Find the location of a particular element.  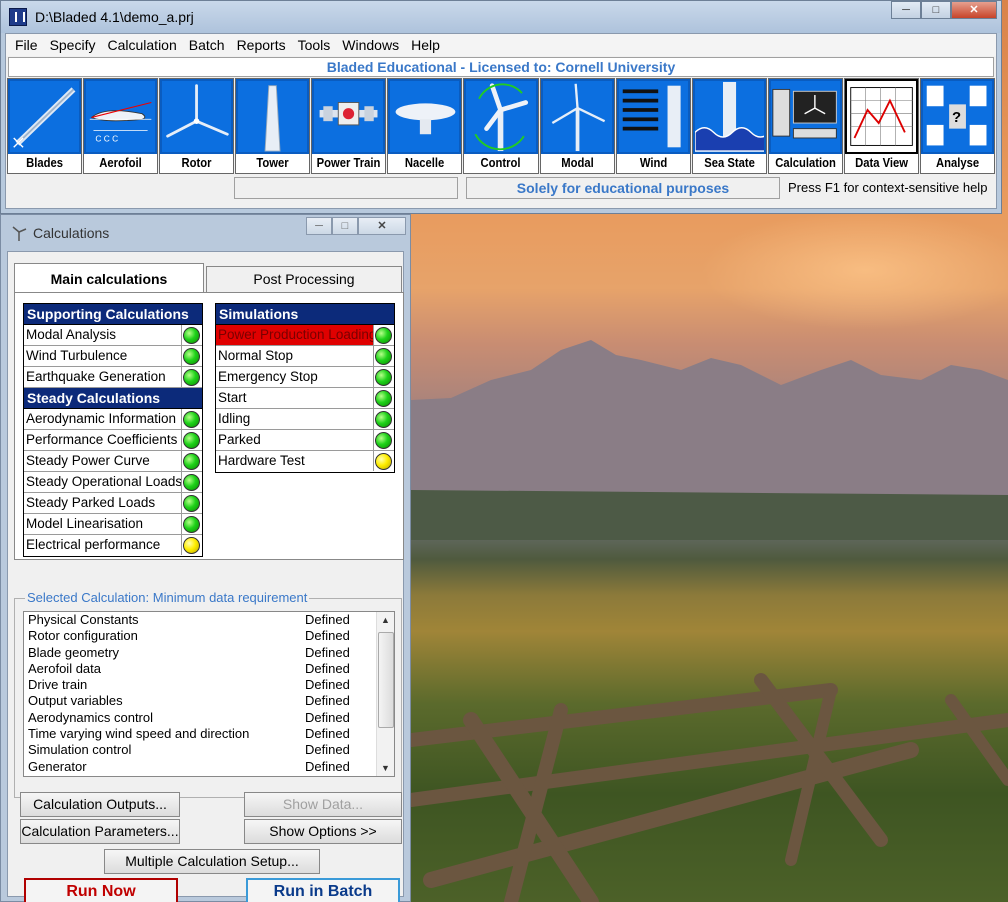

sunset-glow is located at coordinates (854, 270).